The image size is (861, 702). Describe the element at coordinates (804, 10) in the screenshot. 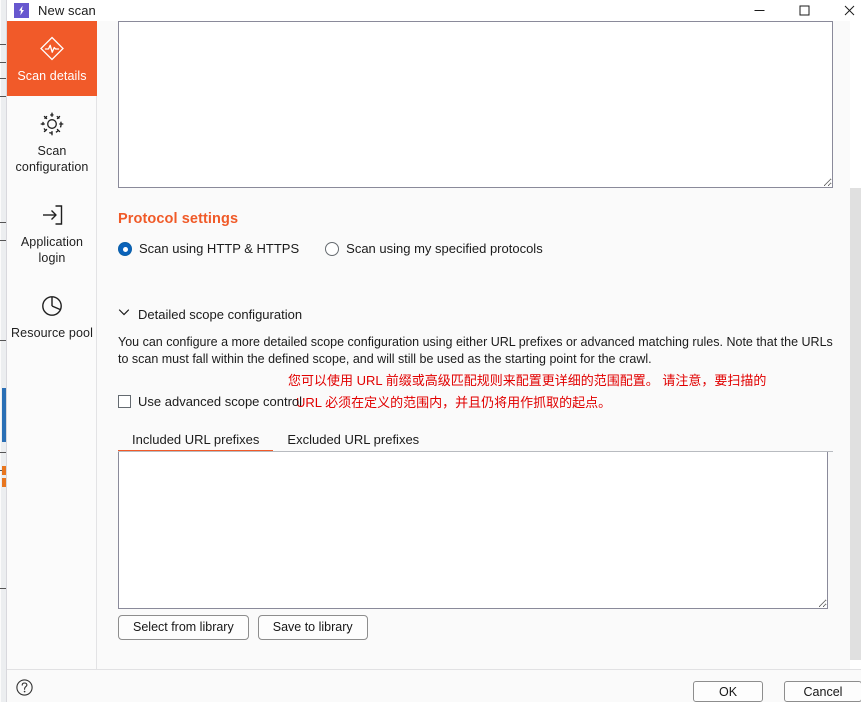

I see `maximize-button` at that location.